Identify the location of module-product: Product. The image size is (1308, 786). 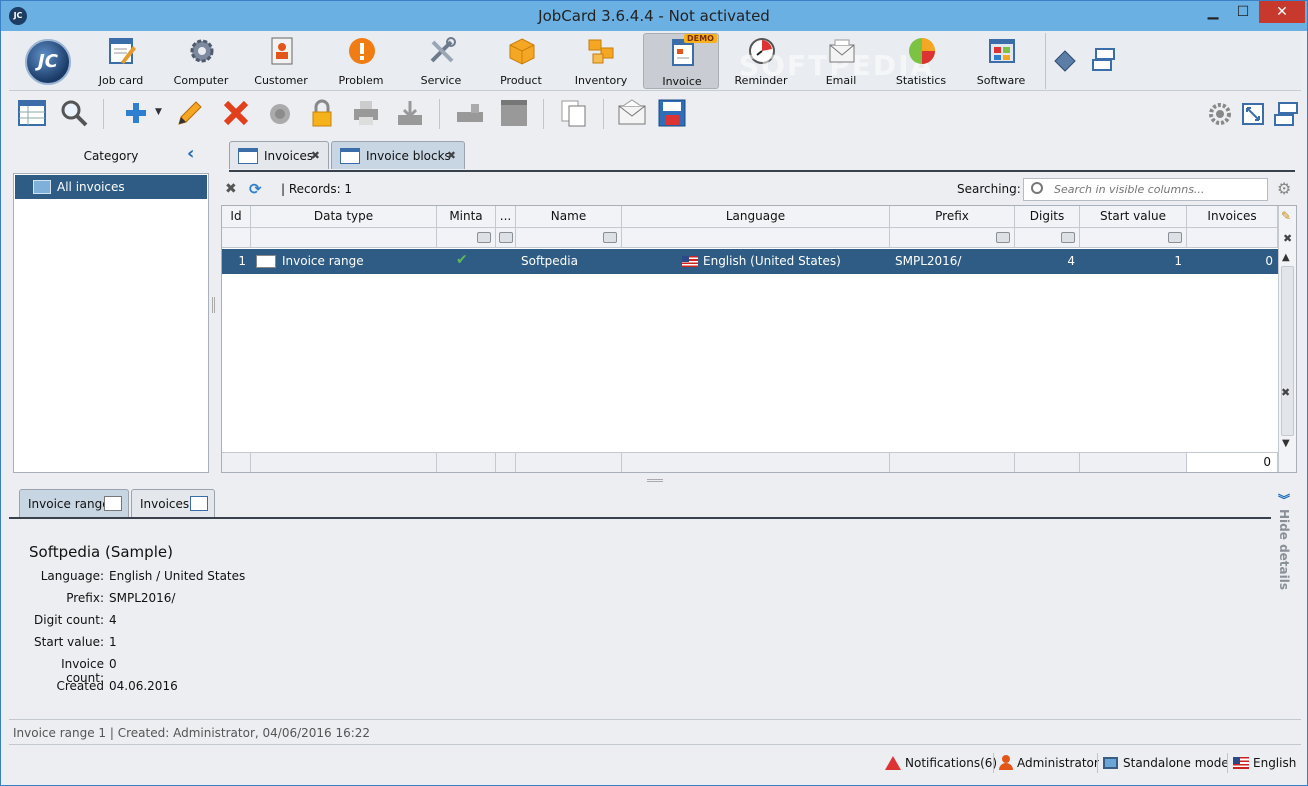
(521, 61).